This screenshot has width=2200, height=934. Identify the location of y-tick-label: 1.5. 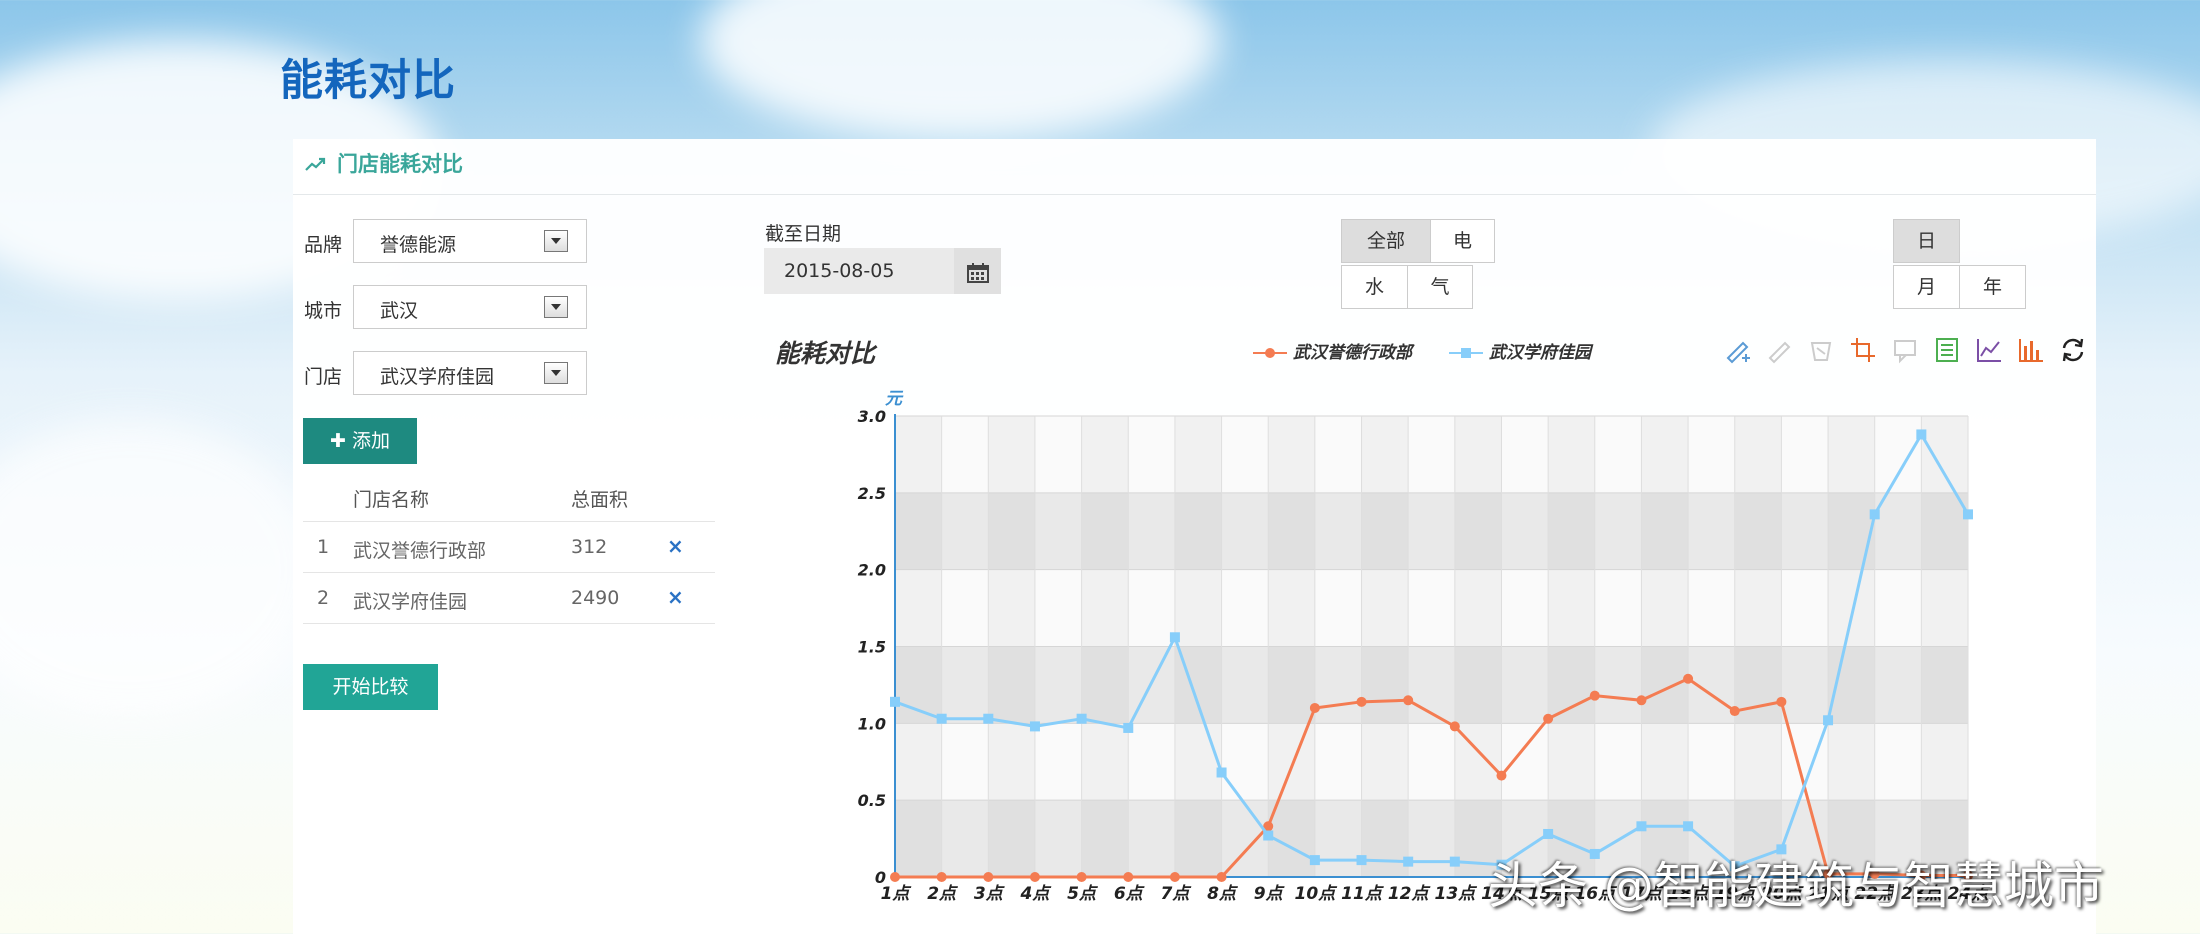
(872, 647).